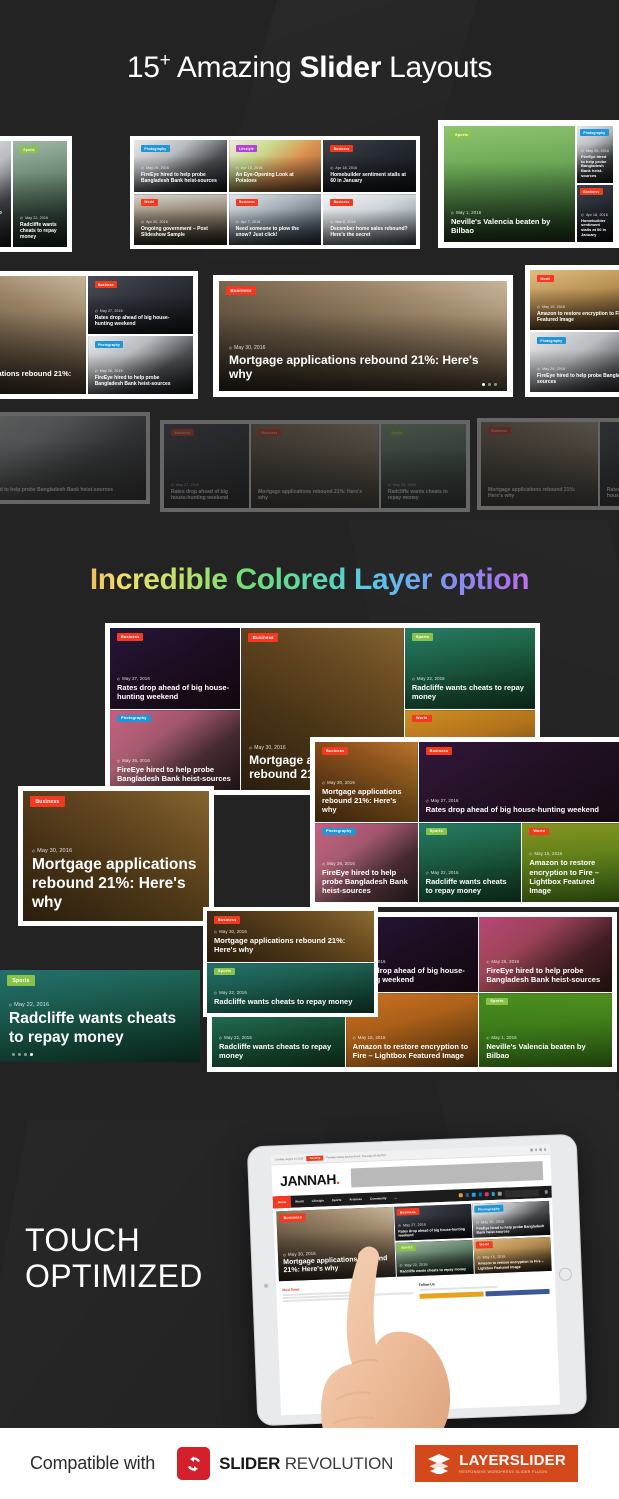 This screenshot has width=619, height=1499. I want to click on nav-item-archives: Archives, so click(355, 1199).